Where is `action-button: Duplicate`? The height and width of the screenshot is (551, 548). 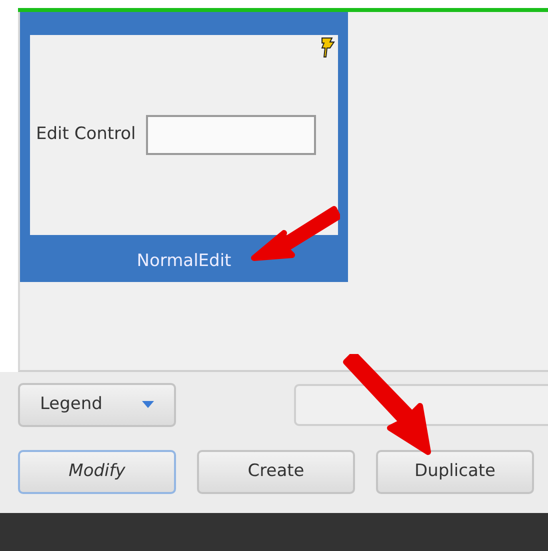
action-button: Duplicate is located at coordinates (455, 472).